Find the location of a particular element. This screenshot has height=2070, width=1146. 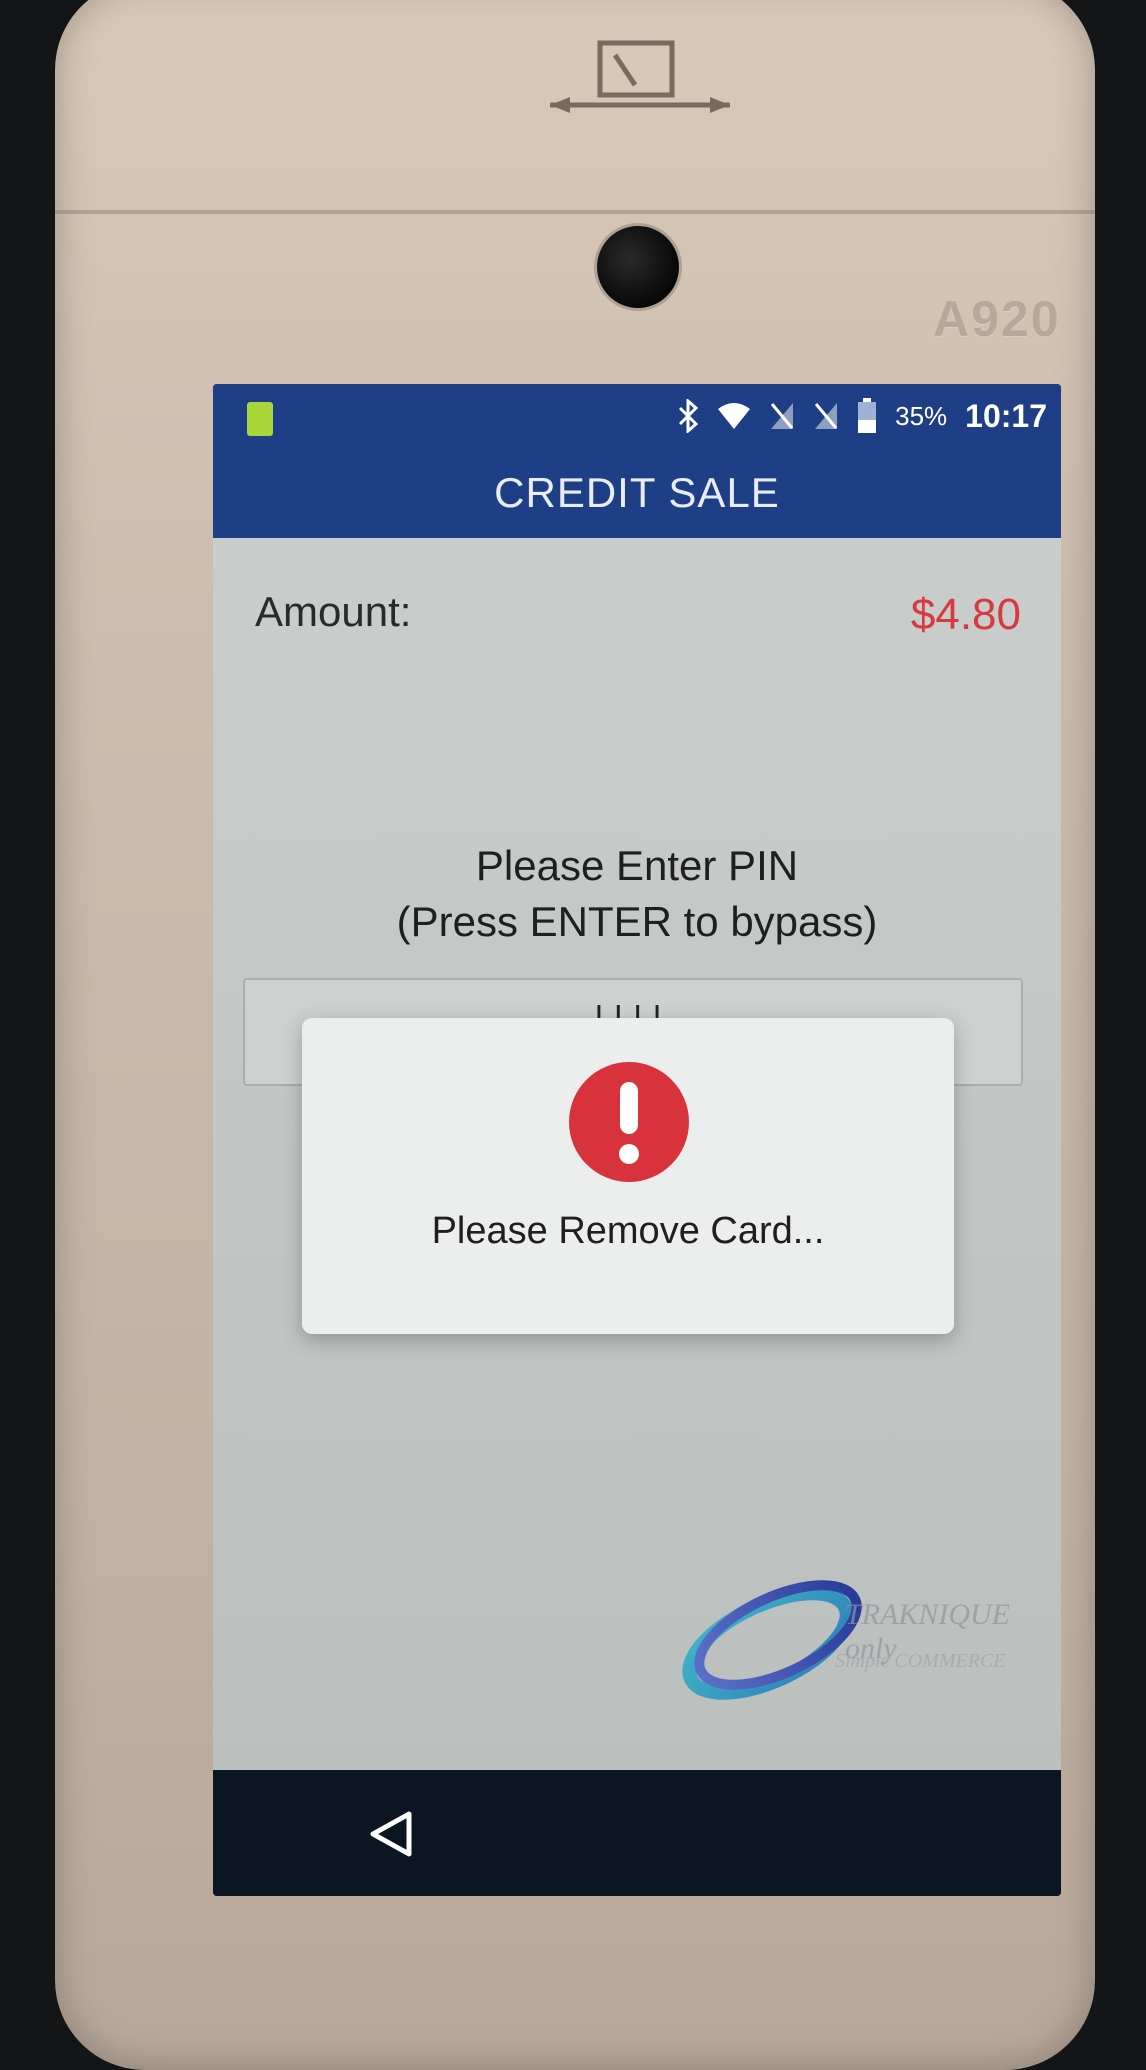

pin-prompt-line1: Please Enter PIN is located at coordinates (637, 865).